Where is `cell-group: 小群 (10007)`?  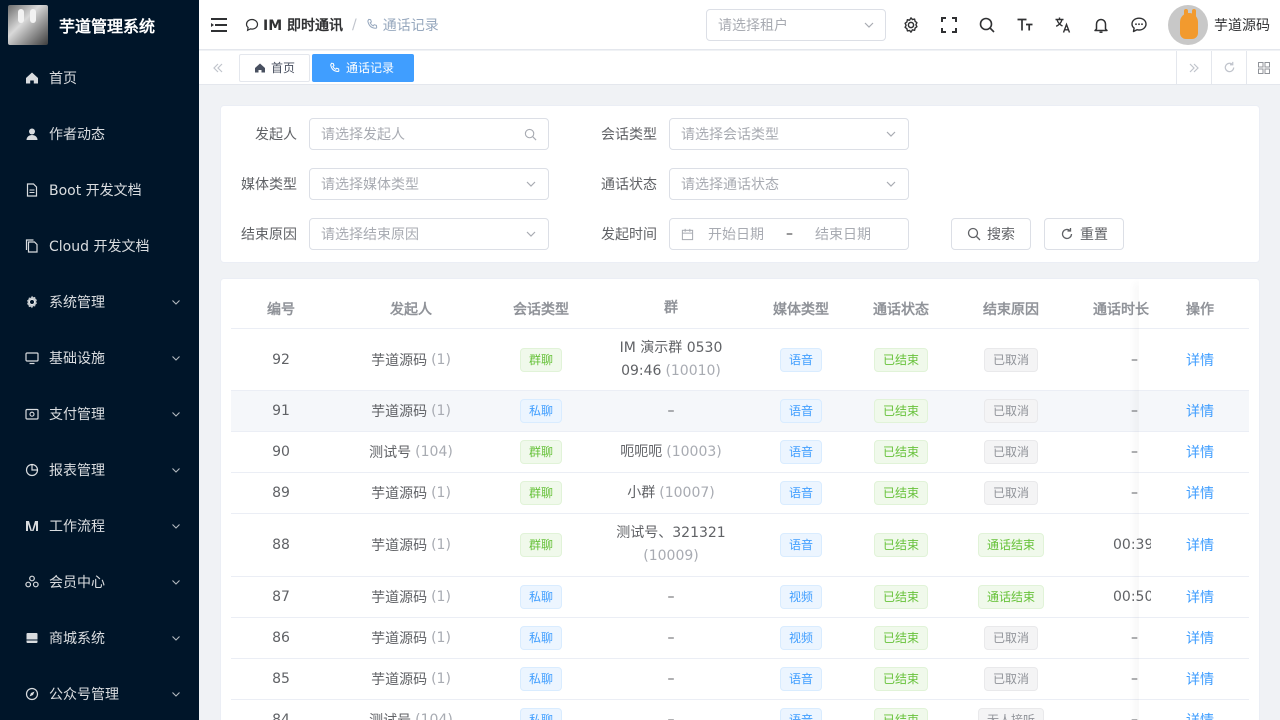
cell-group: 小群 (10007) is located at coordinates (671, 493).